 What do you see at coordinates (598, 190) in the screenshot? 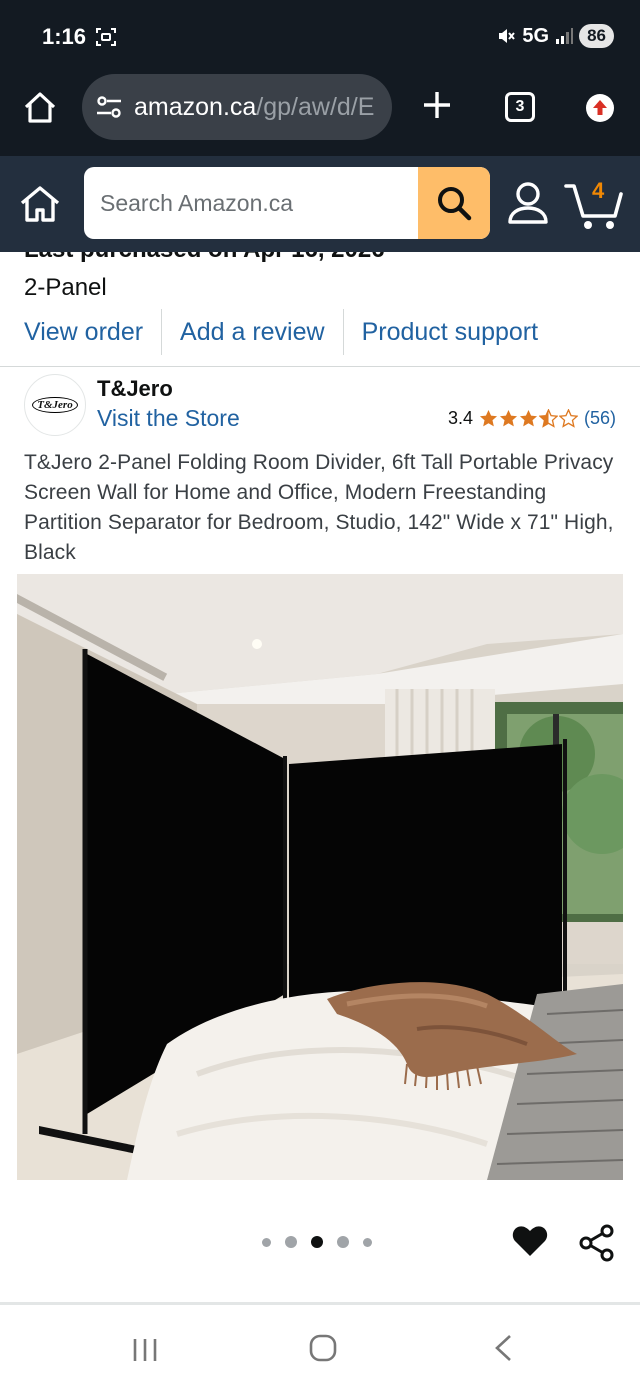
I see `cart-count: 4` at bounding box center [598, 190].